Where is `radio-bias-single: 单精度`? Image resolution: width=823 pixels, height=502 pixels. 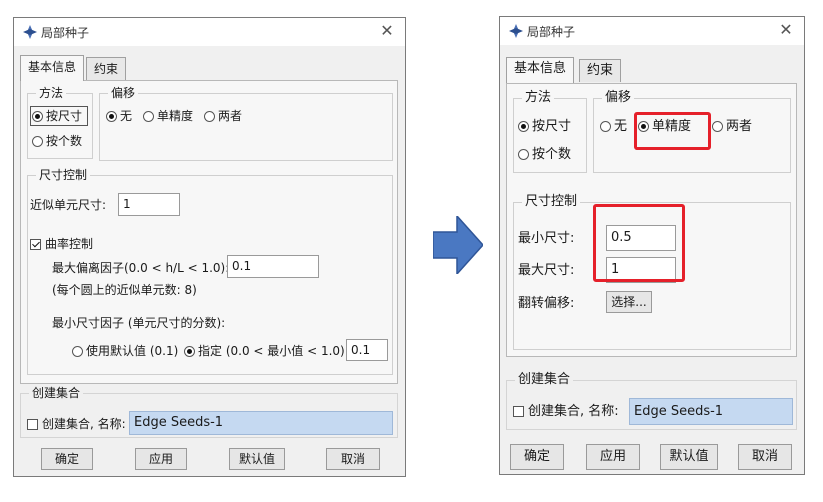
radio-bias-single: 单精度 is located at coordinates (168, 116).